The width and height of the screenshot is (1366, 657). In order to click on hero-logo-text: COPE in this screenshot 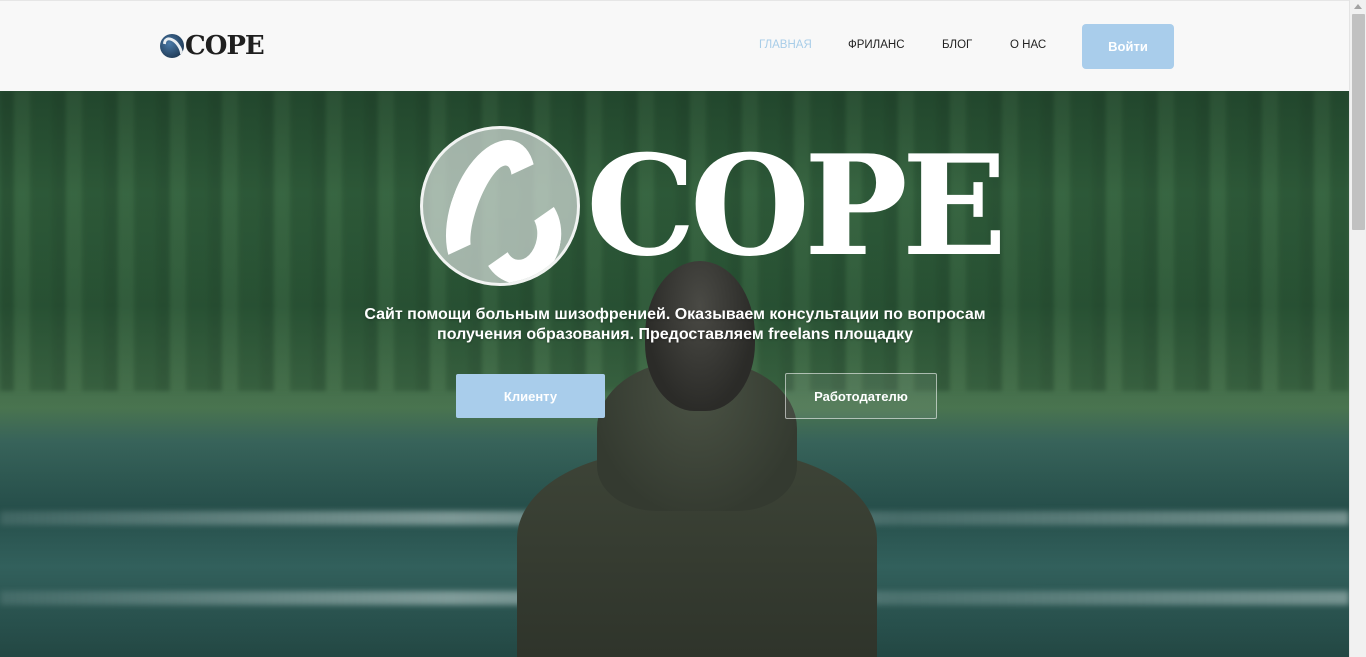, I will do `click(796, 205)`.